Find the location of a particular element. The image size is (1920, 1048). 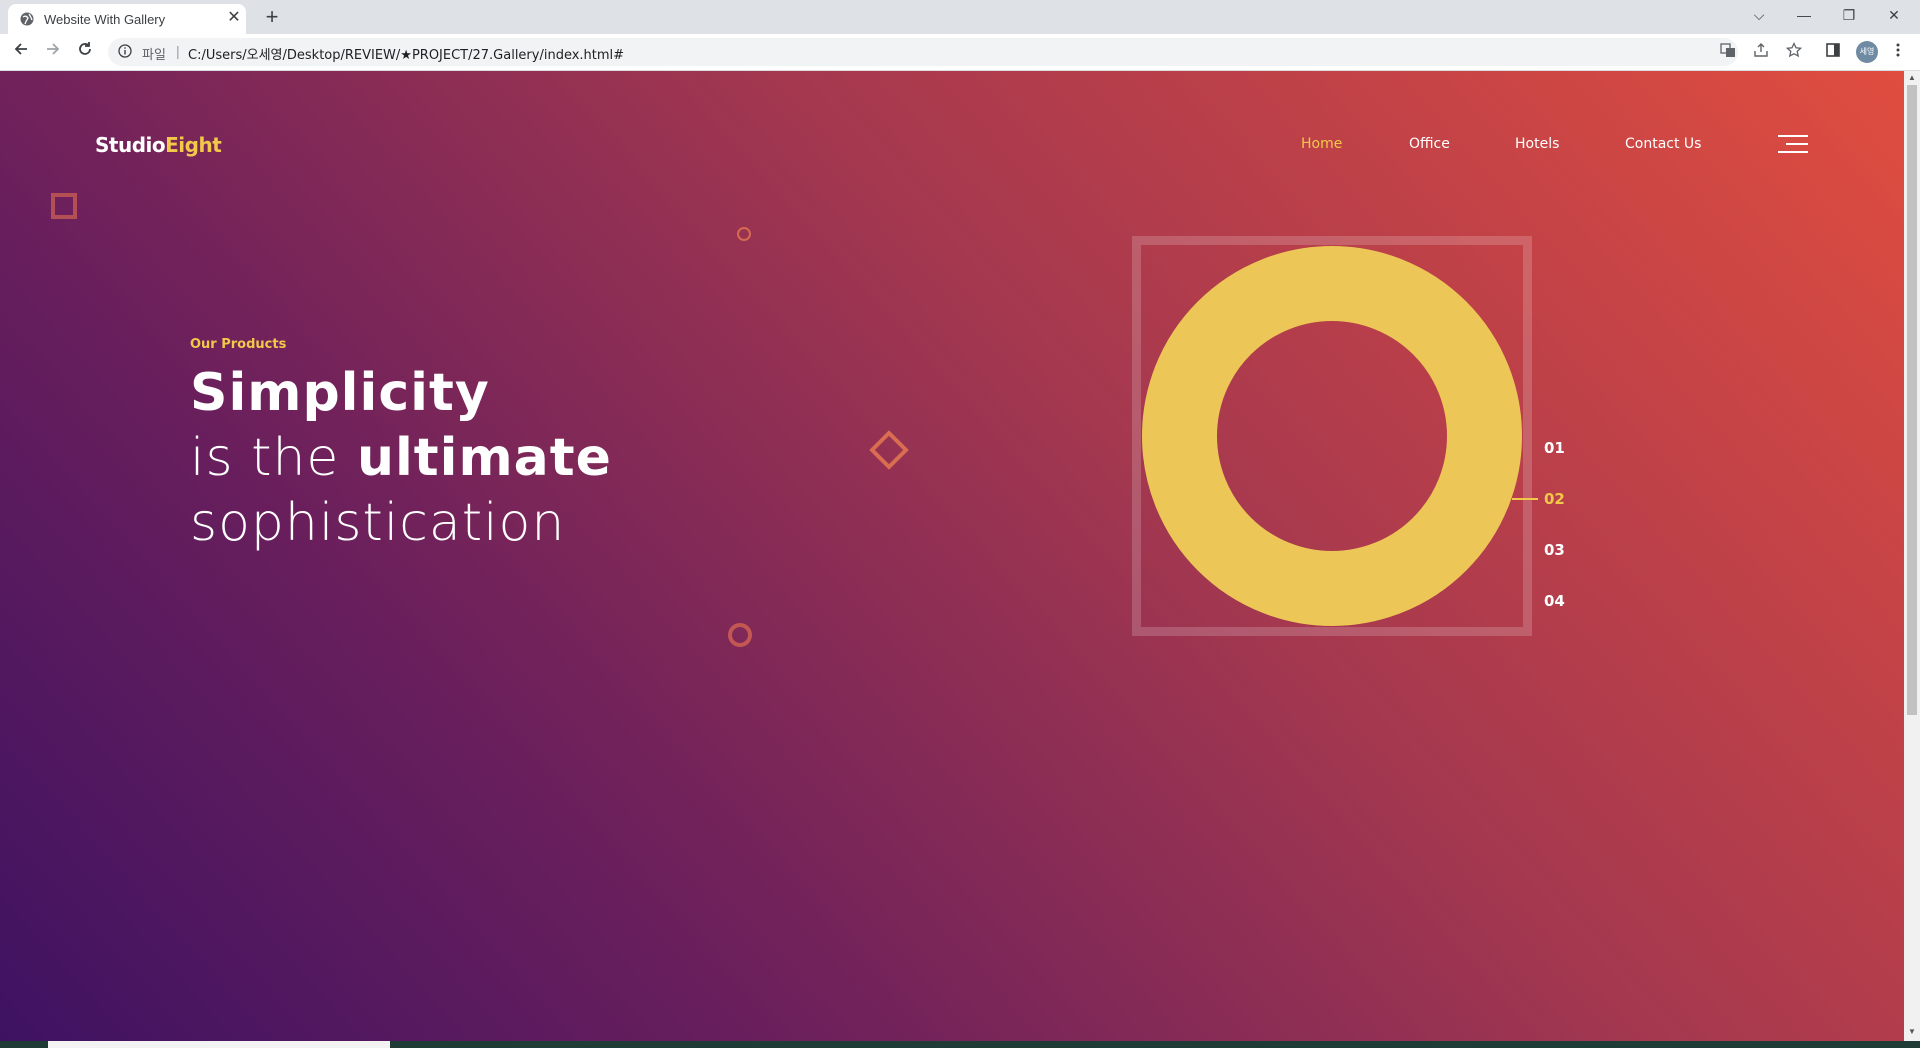

tab-strip: Website With Gallery ✕ + ⌵ — ❐ ✕ is located at coordinates (960, 17).